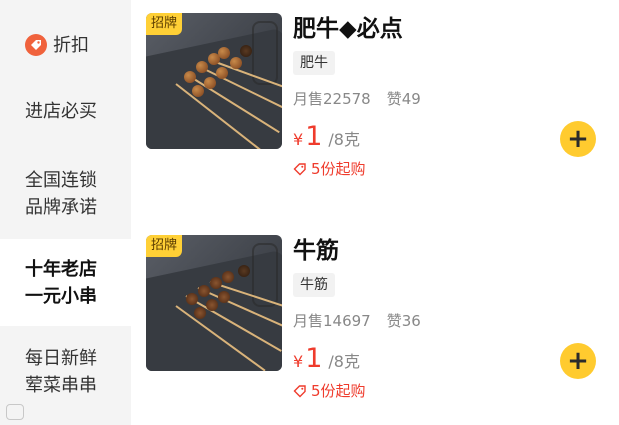 Image resolution: width=619 pixels, height=425 pixels. Describe the element at coordinates (314, 285) in the screenshot. I see `product-tag: 牛筋` at that location.